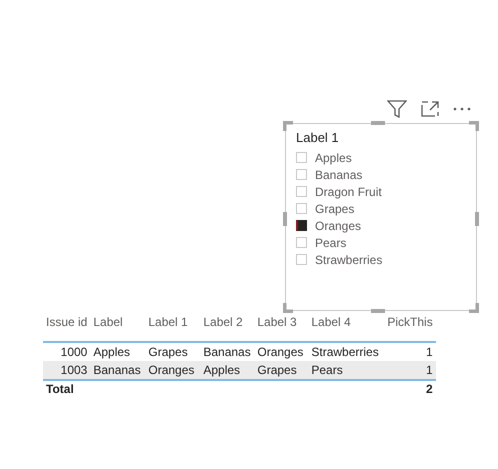 This screenshot has height=469, width=498. Describe the element at coordinates (66, 370) in the screenshot. I see `table-cell: 1003` at that location.